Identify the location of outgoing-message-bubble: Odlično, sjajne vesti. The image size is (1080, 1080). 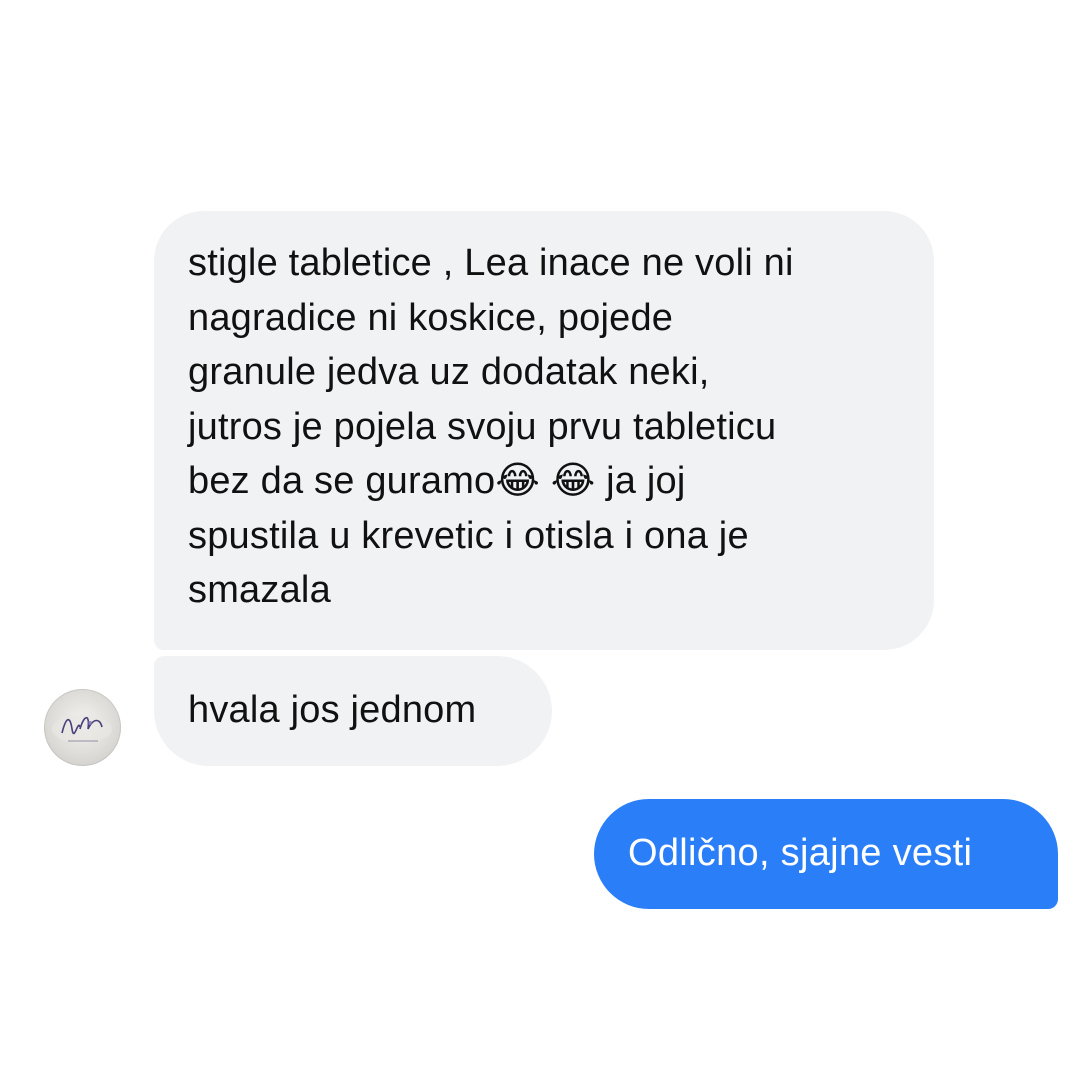
(826, 854).